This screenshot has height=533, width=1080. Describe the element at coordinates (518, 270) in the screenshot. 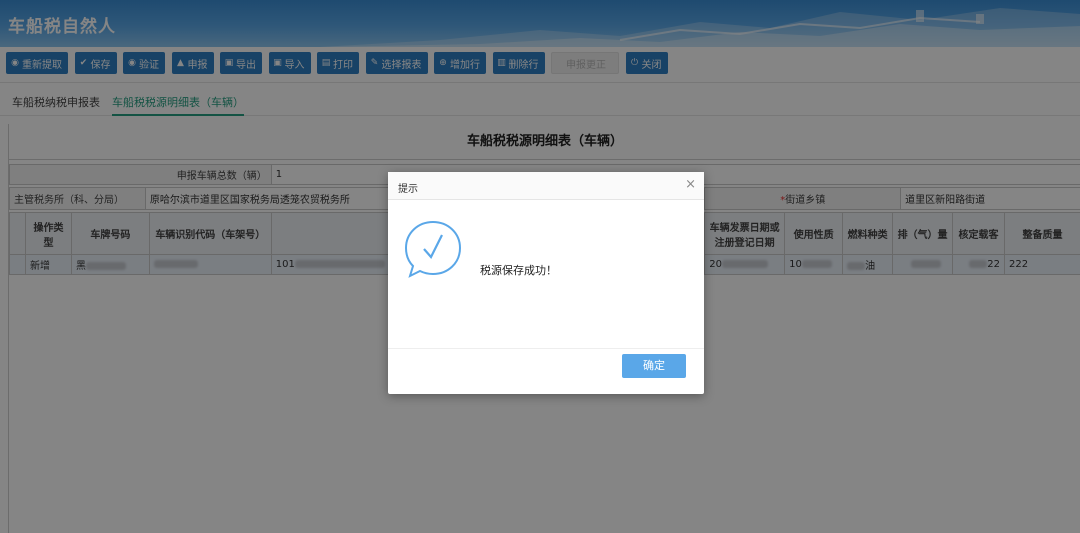

I see `dialog-message: 税源保存成功！` at that location.